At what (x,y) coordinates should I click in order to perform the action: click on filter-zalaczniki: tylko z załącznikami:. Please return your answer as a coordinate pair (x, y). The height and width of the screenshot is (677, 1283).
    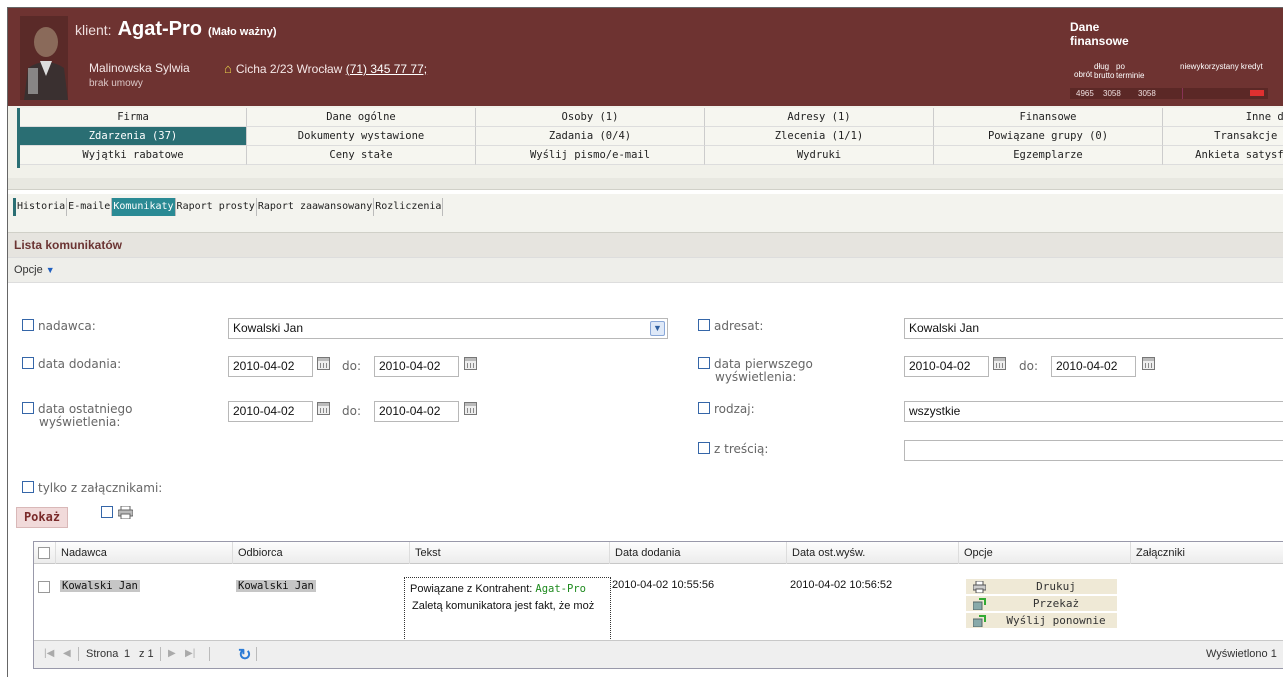
    Looking at the image, I should click on (92, 488).